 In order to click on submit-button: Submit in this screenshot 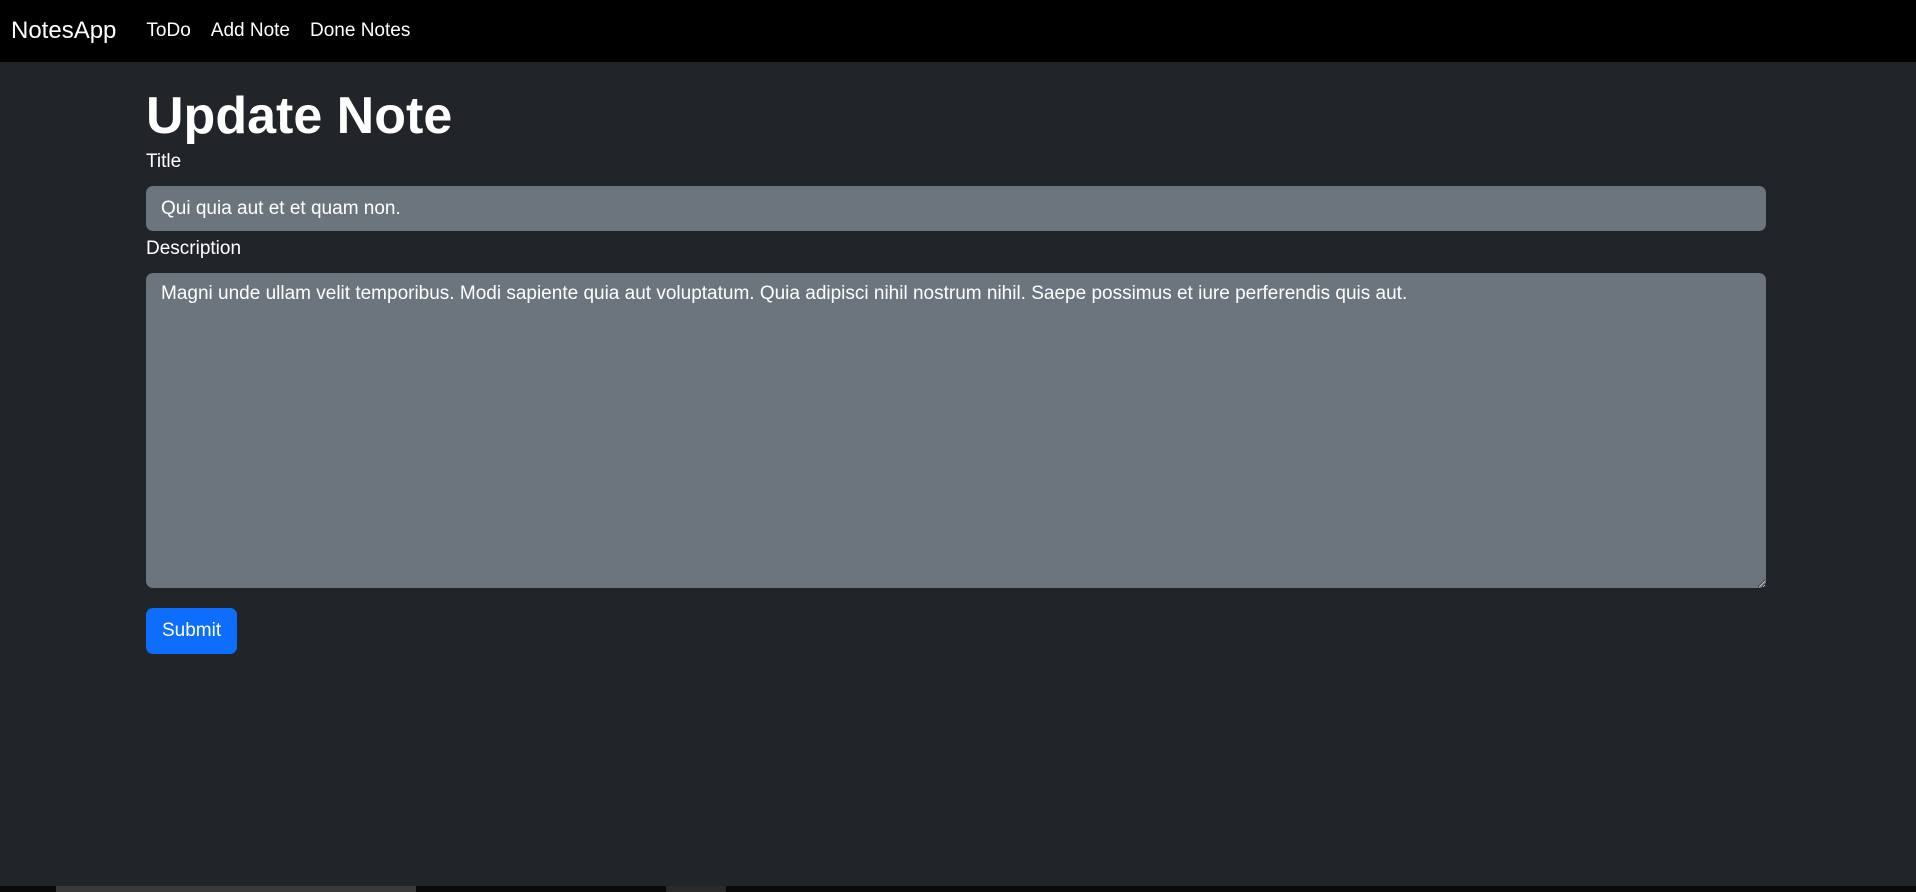, I will do `click(192, 631)`.